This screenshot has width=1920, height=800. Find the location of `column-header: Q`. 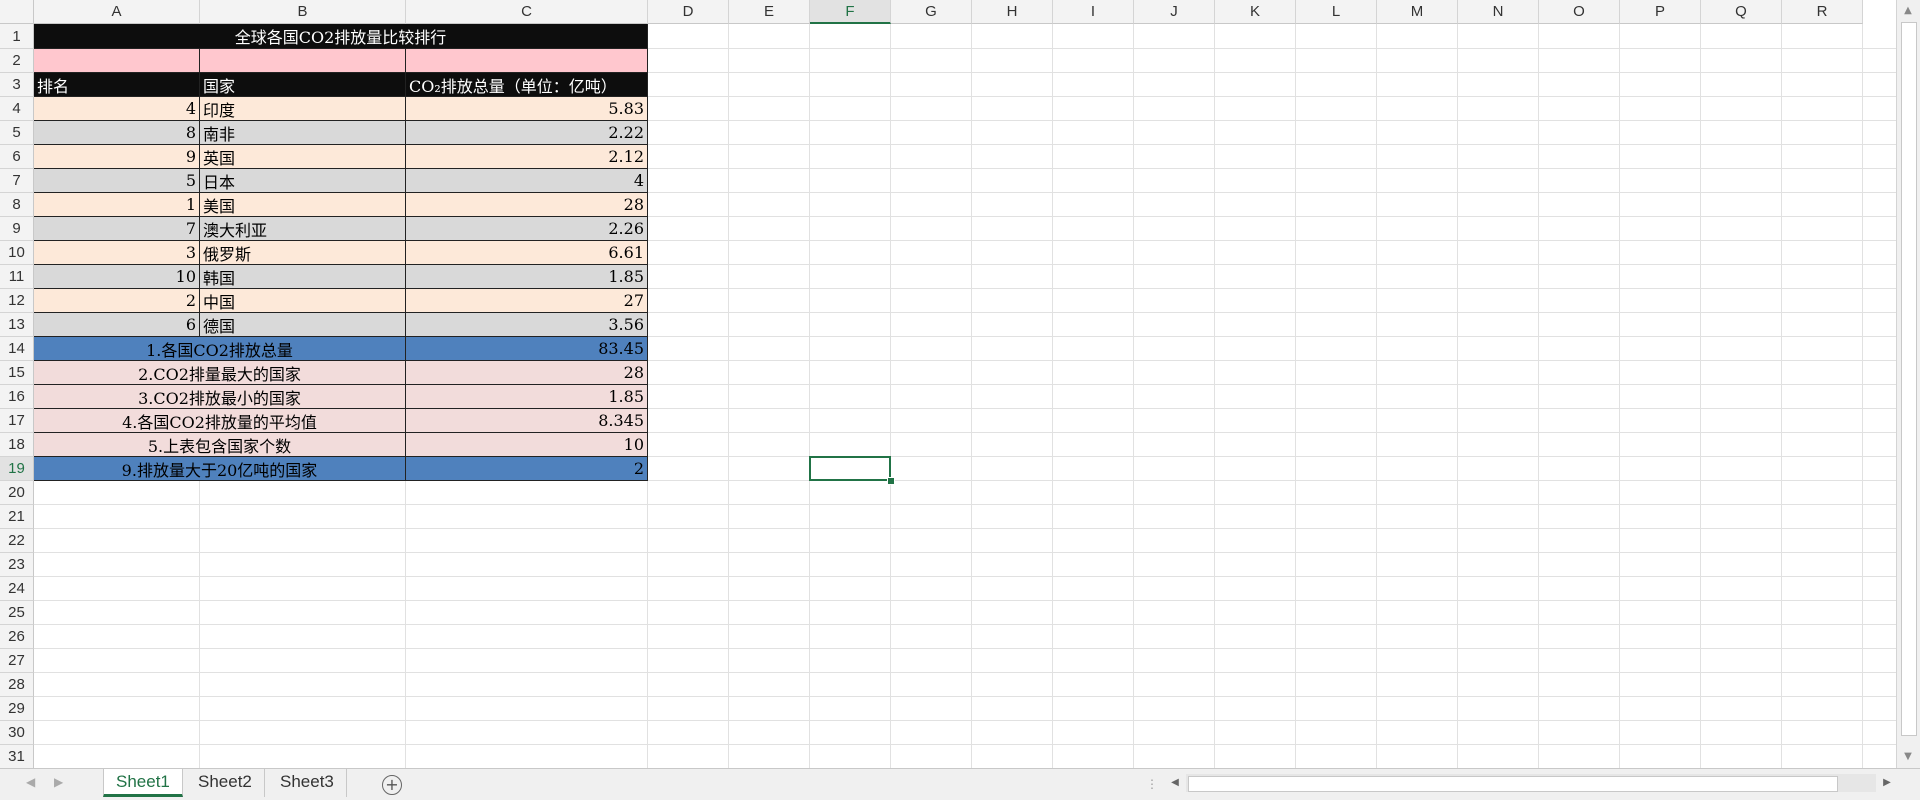

column-header: Q is located at coordinates (1741, 12).